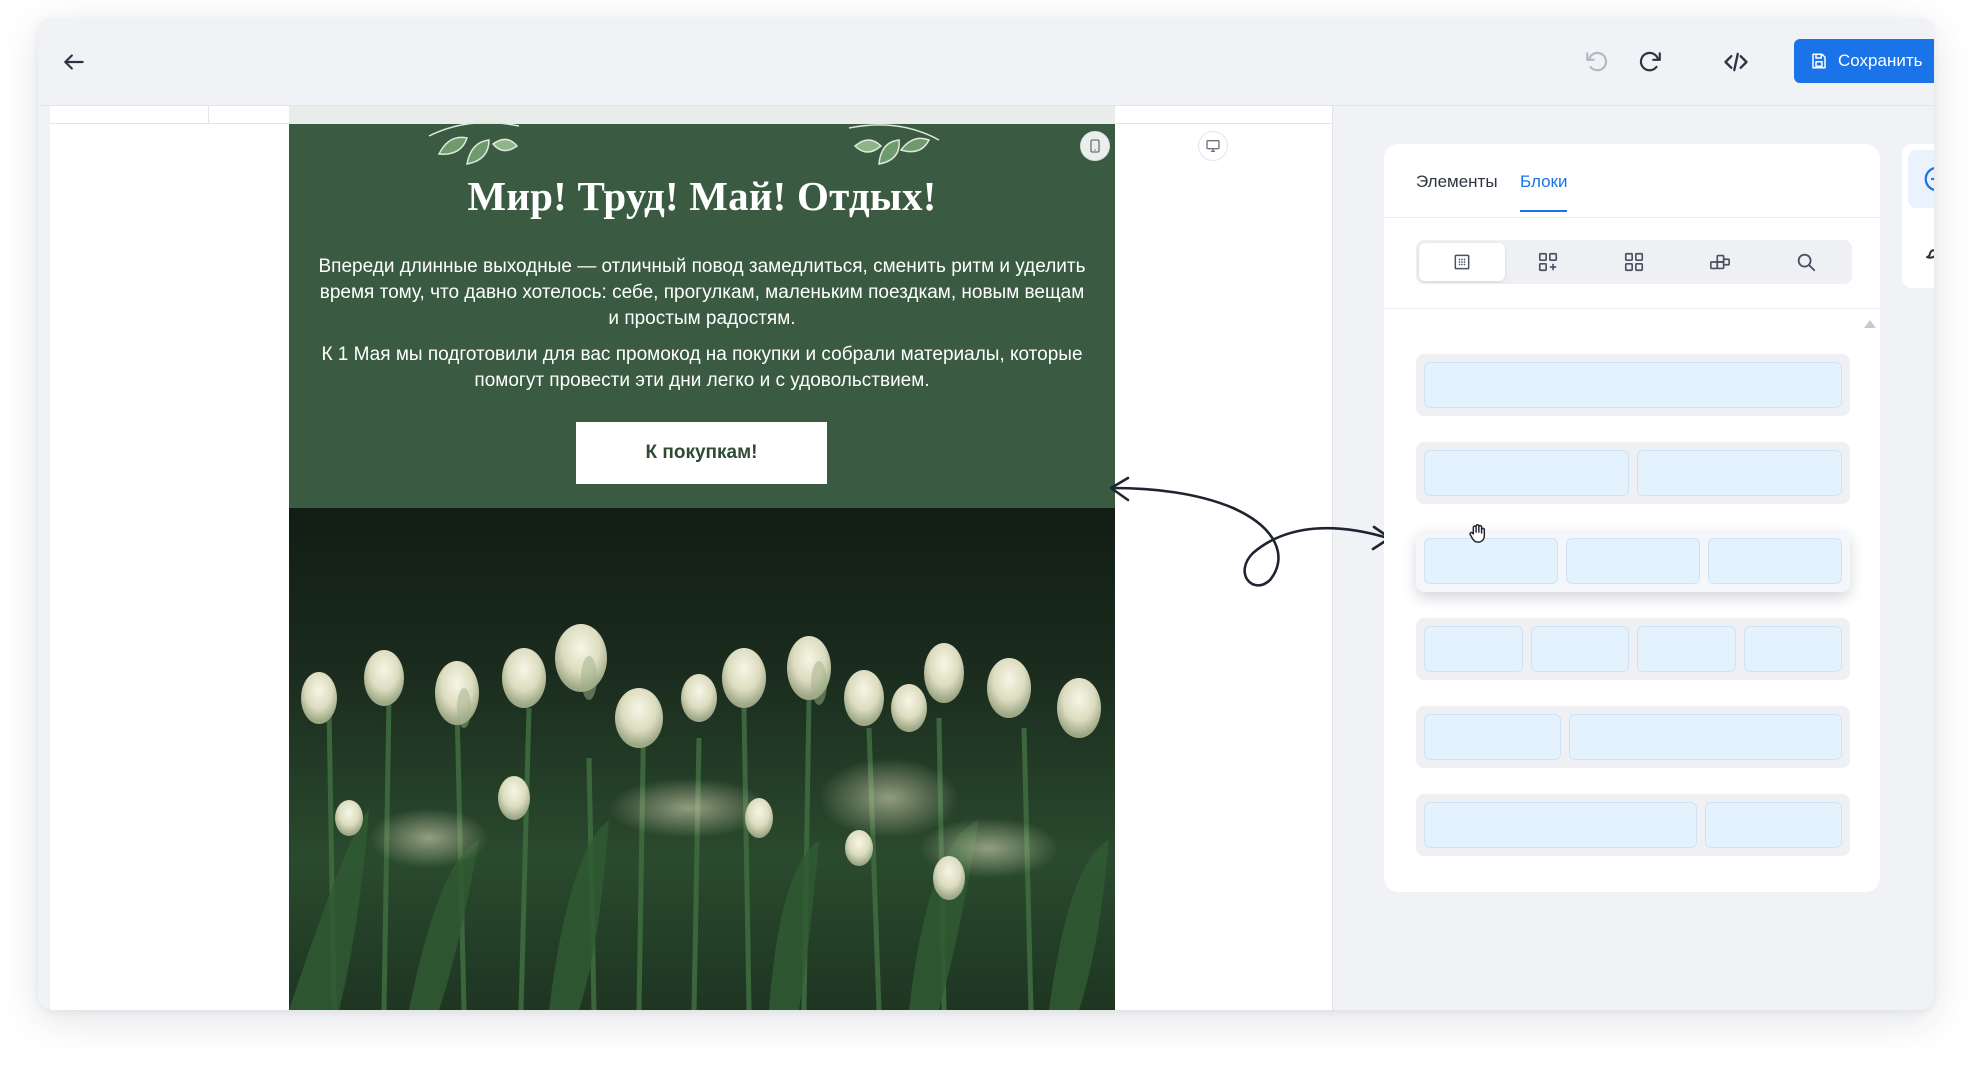  I want to click on style-button, so click(1921, 249).